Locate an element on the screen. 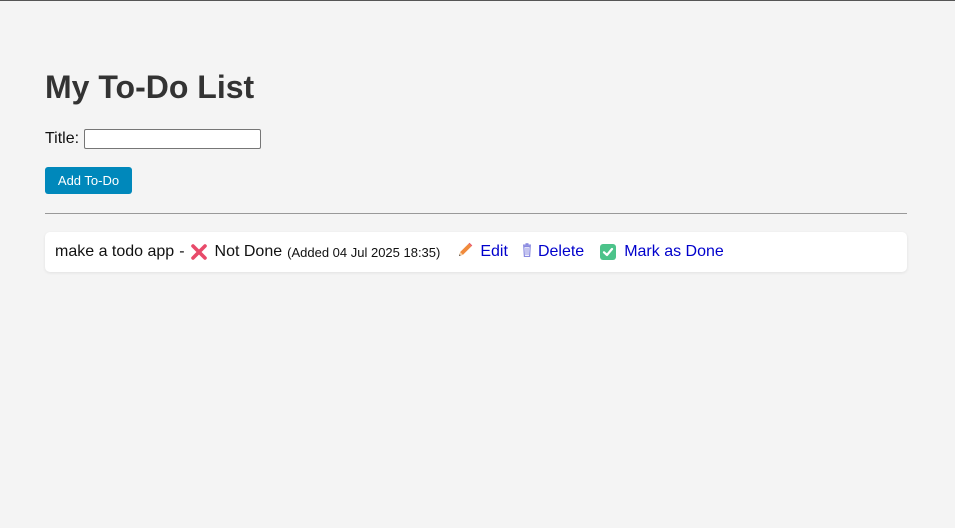 This screenshot has height=528, width=955. pencil-icon is located at coordinates (465, 252).